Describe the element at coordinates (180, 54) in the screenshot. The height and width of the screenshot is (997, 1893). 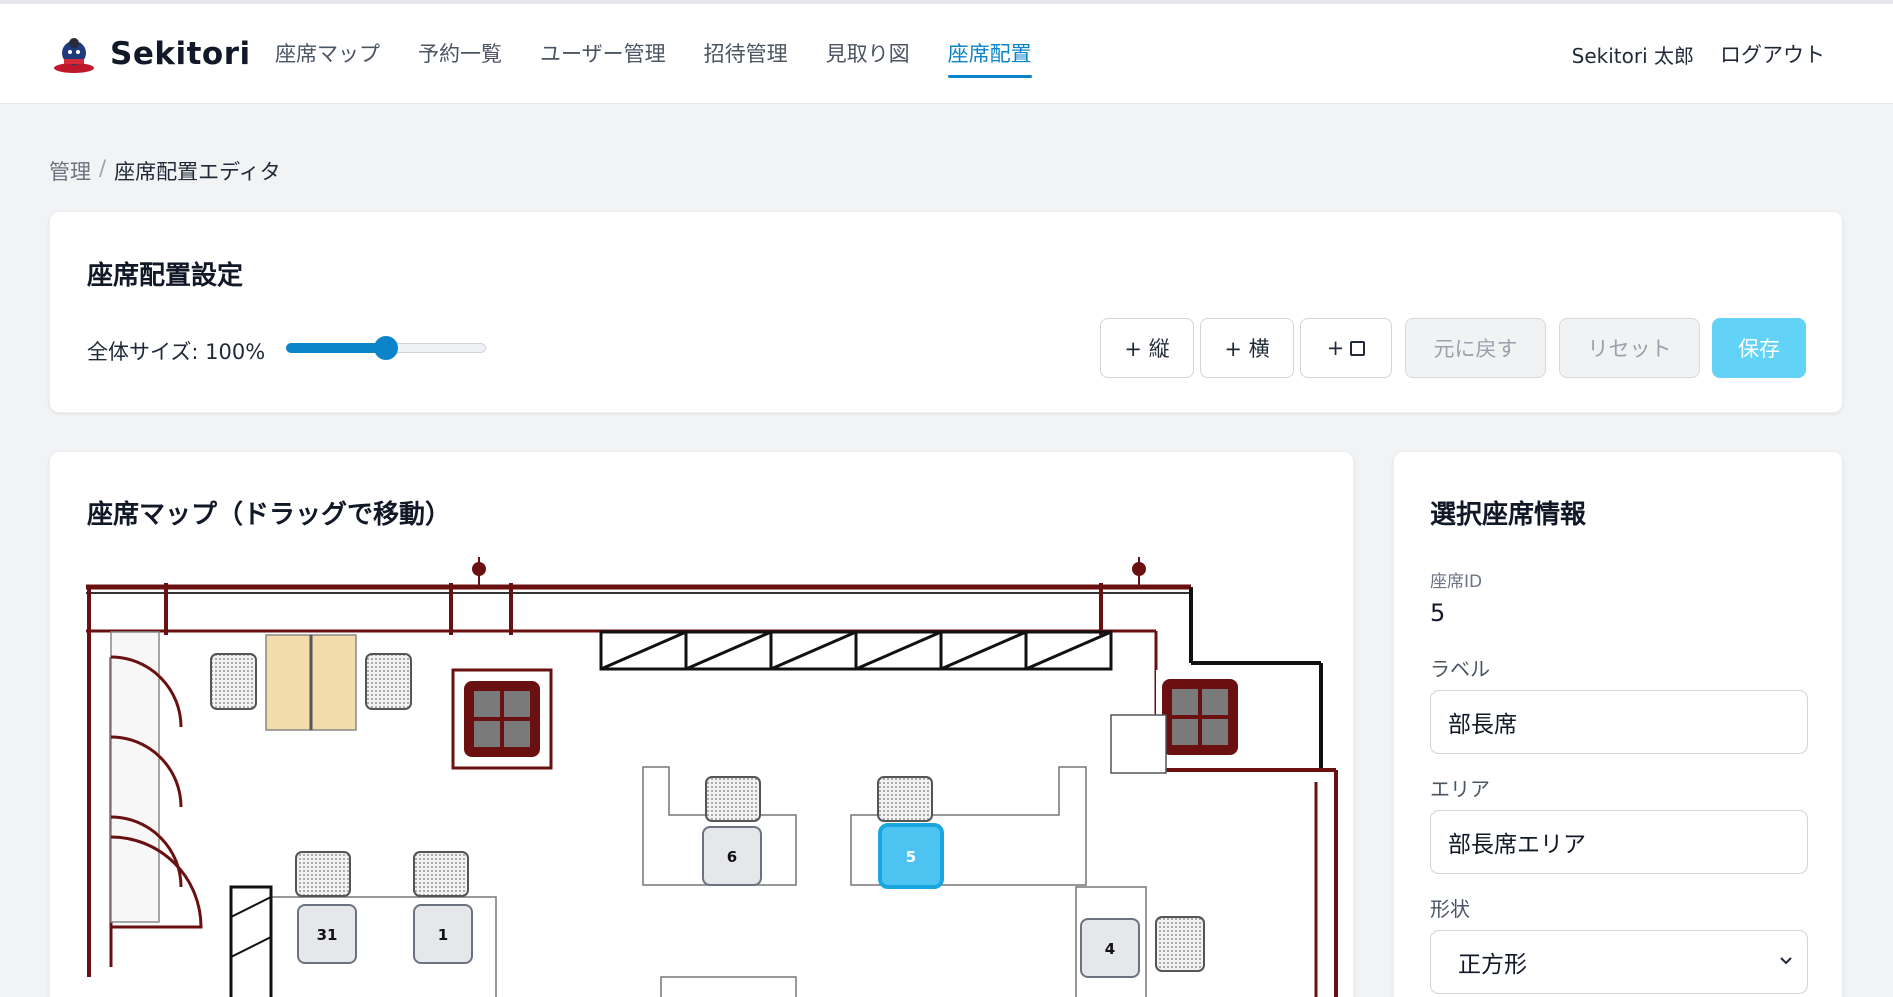
I see `brand-name: Sekitori` at that location.